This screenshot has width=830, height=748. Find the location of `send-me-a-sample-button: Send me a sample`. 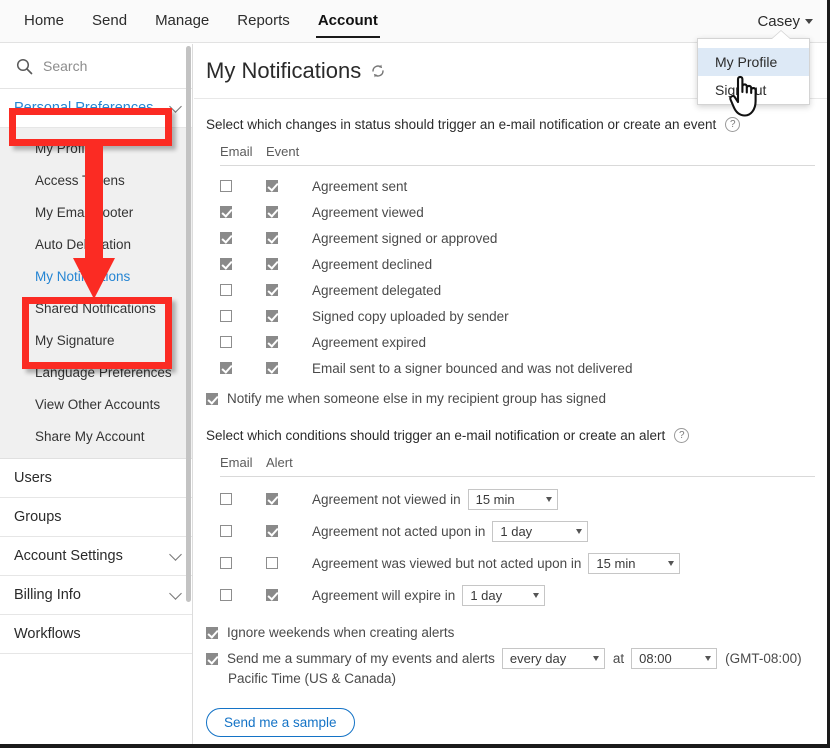

send-me-a-sample-button: Send me a sample is located at coordinates (280, 722).